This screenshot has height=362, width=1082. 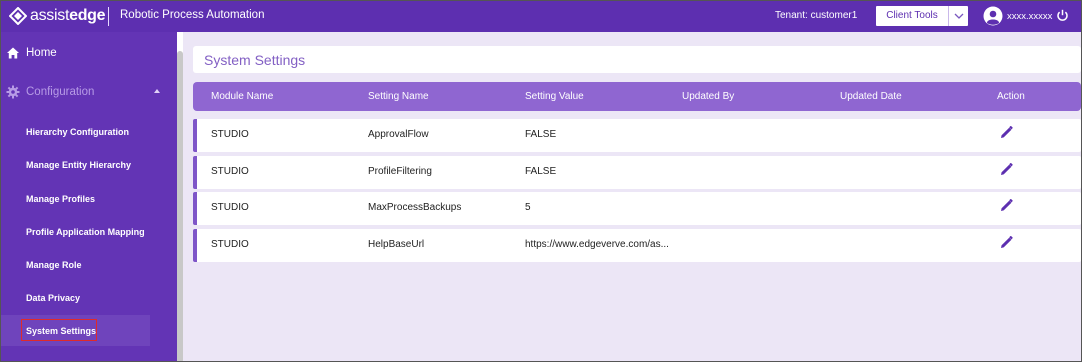 I want to click on column-header-module-name: Module Name, so click(x=242, y=96).